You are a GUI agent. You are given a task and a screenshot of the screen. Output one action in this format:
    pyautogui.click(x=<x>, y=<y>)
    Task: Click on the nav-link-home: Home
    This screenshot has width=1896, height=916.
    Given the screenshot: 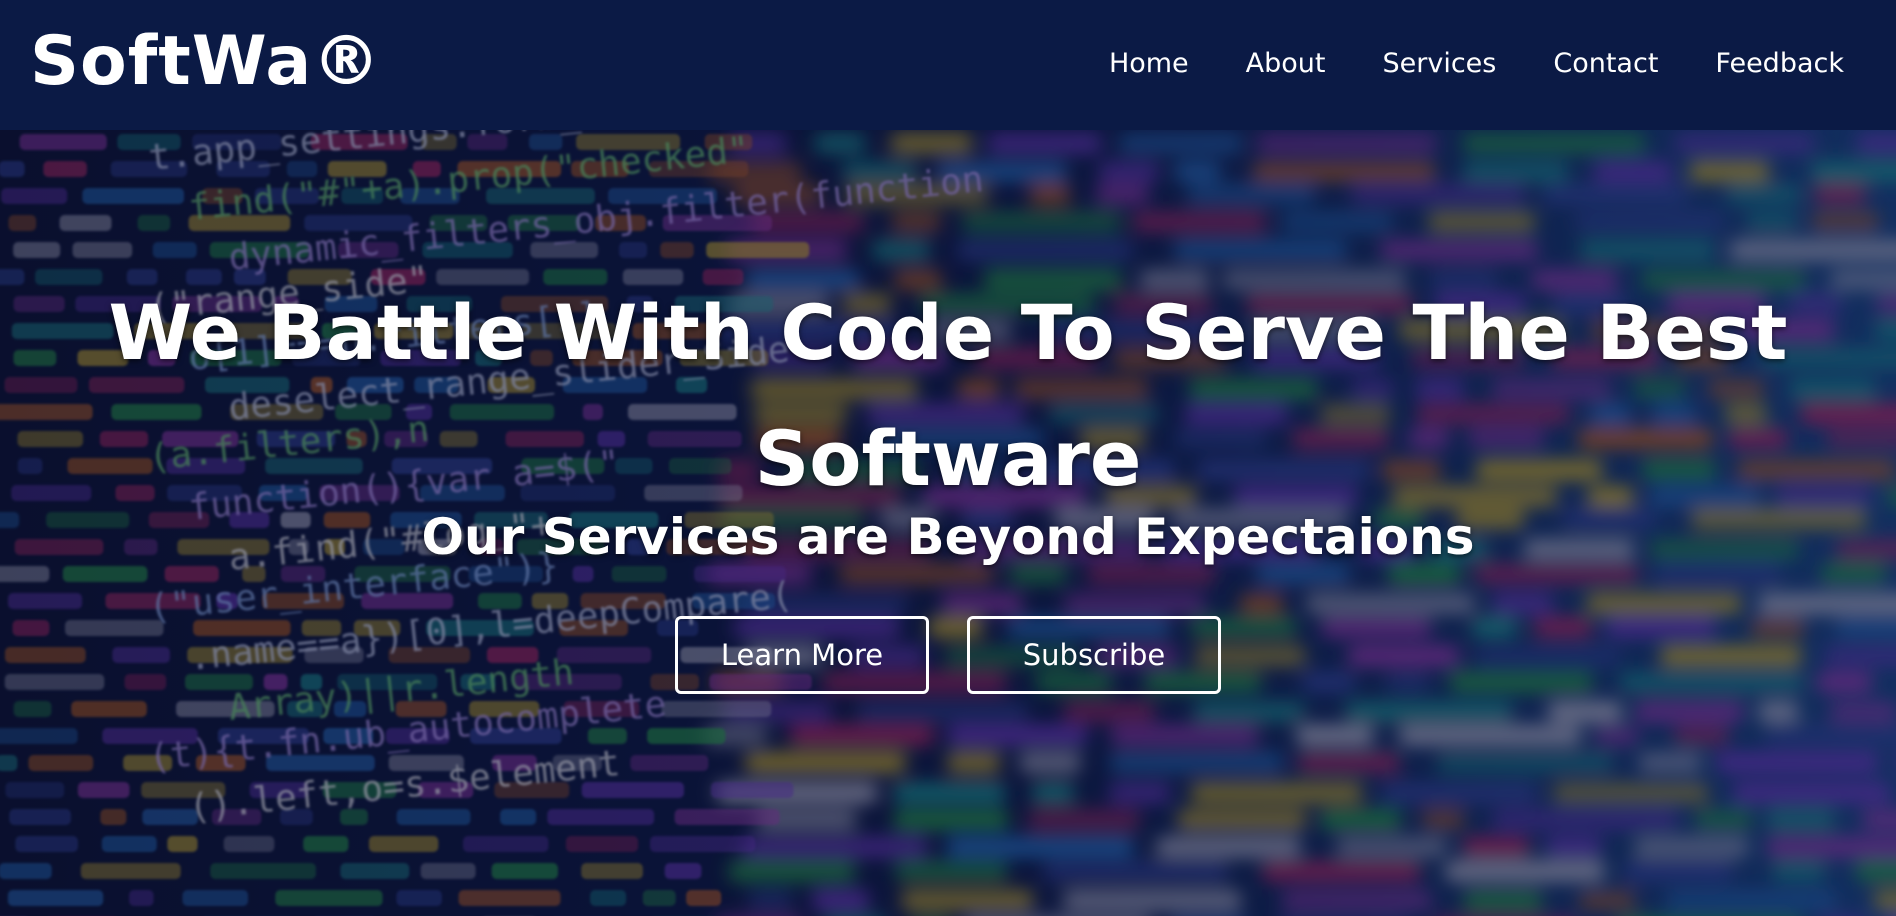 What is the action you would take?
    pyautogui.click(x=1149, y=63)
    